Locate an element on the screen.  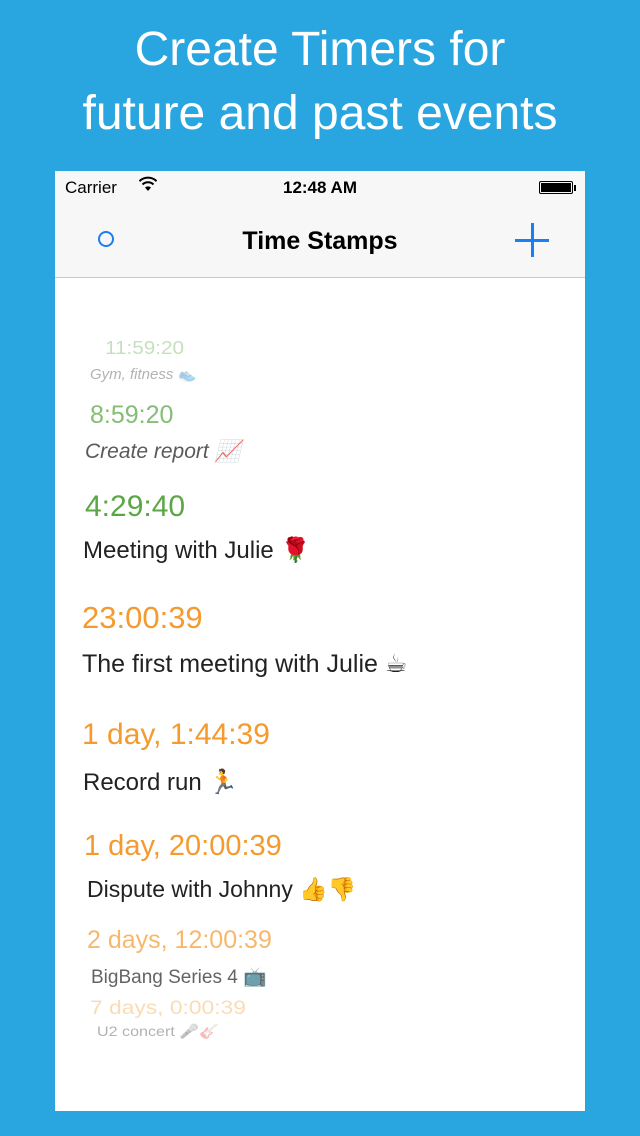
timer-label-text: Gym, fitness is located at coordinates (132, 374).